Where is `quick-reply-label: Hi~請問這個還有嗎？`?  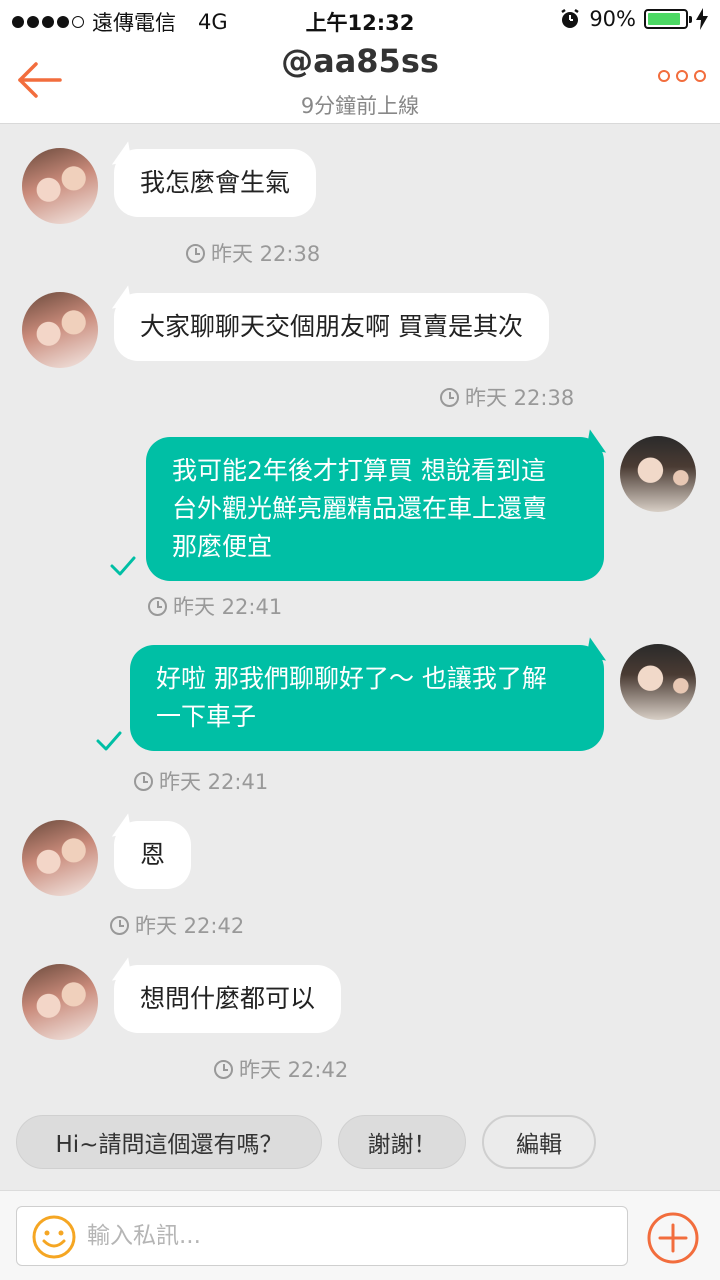
quick-reply-label: Hi~請問這個還有嗎？ is located at coordinates (169, 1145).